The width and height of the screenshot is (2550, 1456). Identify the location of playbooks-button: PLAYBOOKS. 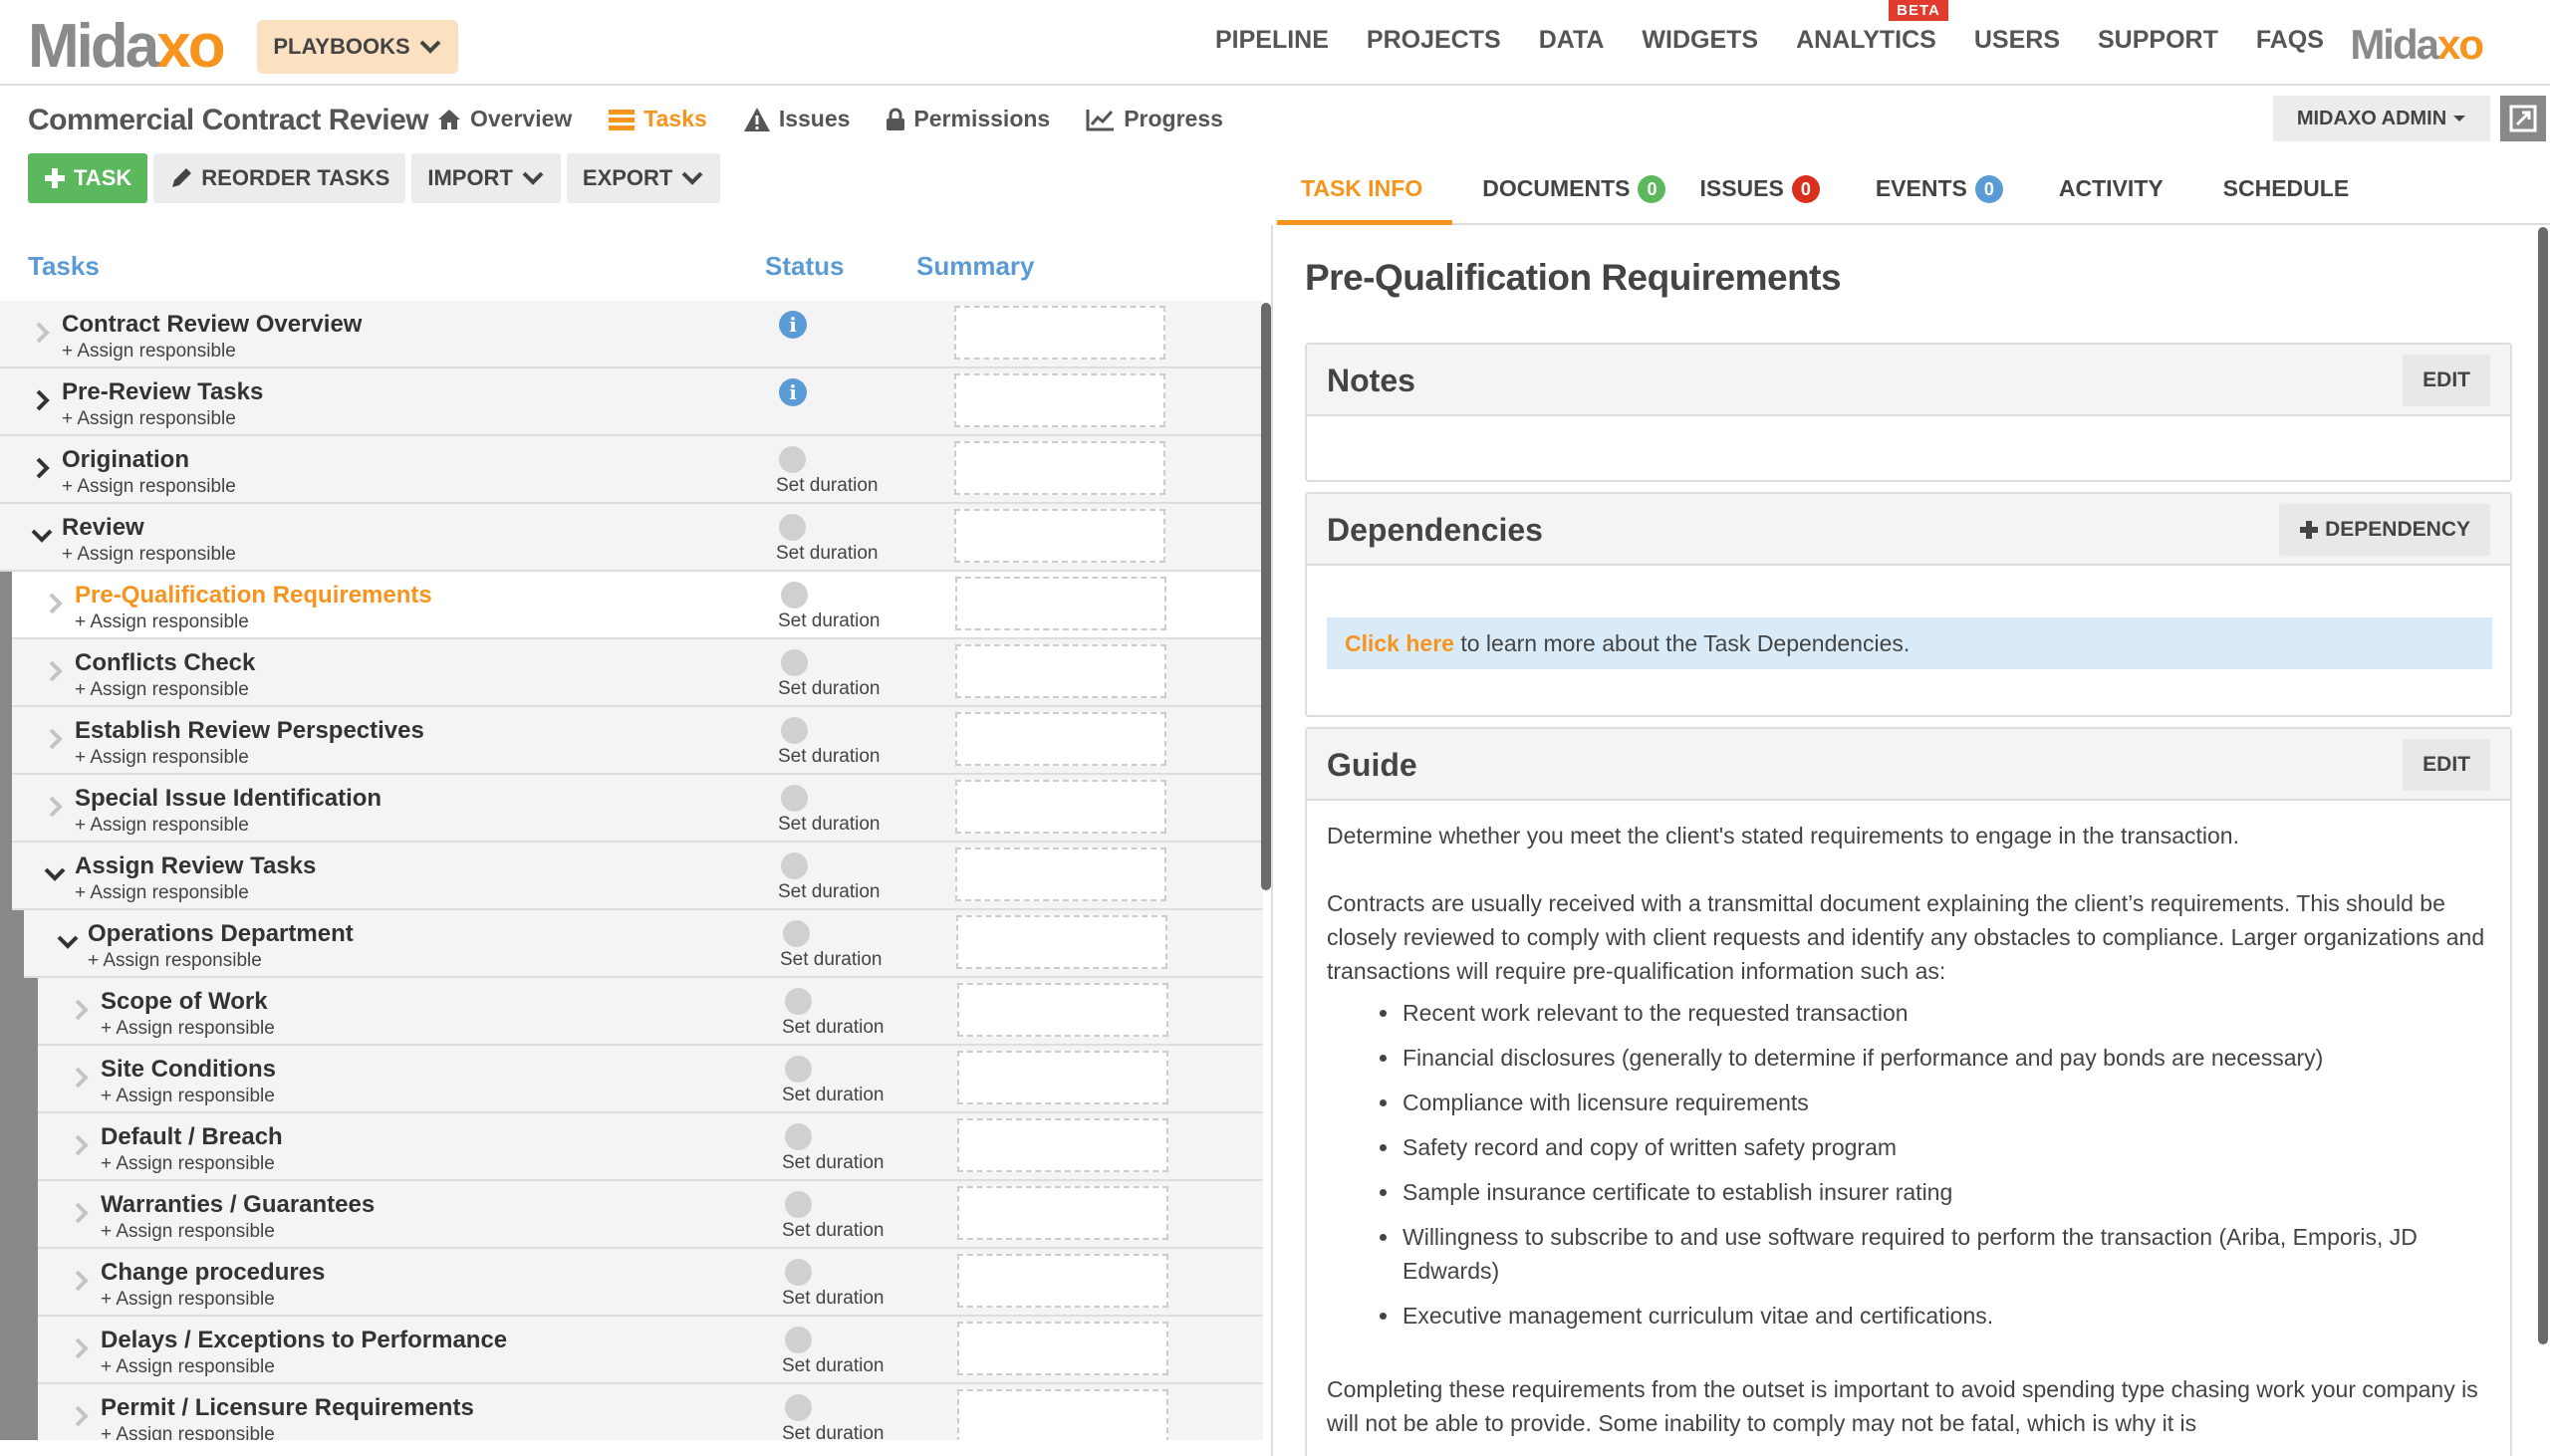
(357, 47).